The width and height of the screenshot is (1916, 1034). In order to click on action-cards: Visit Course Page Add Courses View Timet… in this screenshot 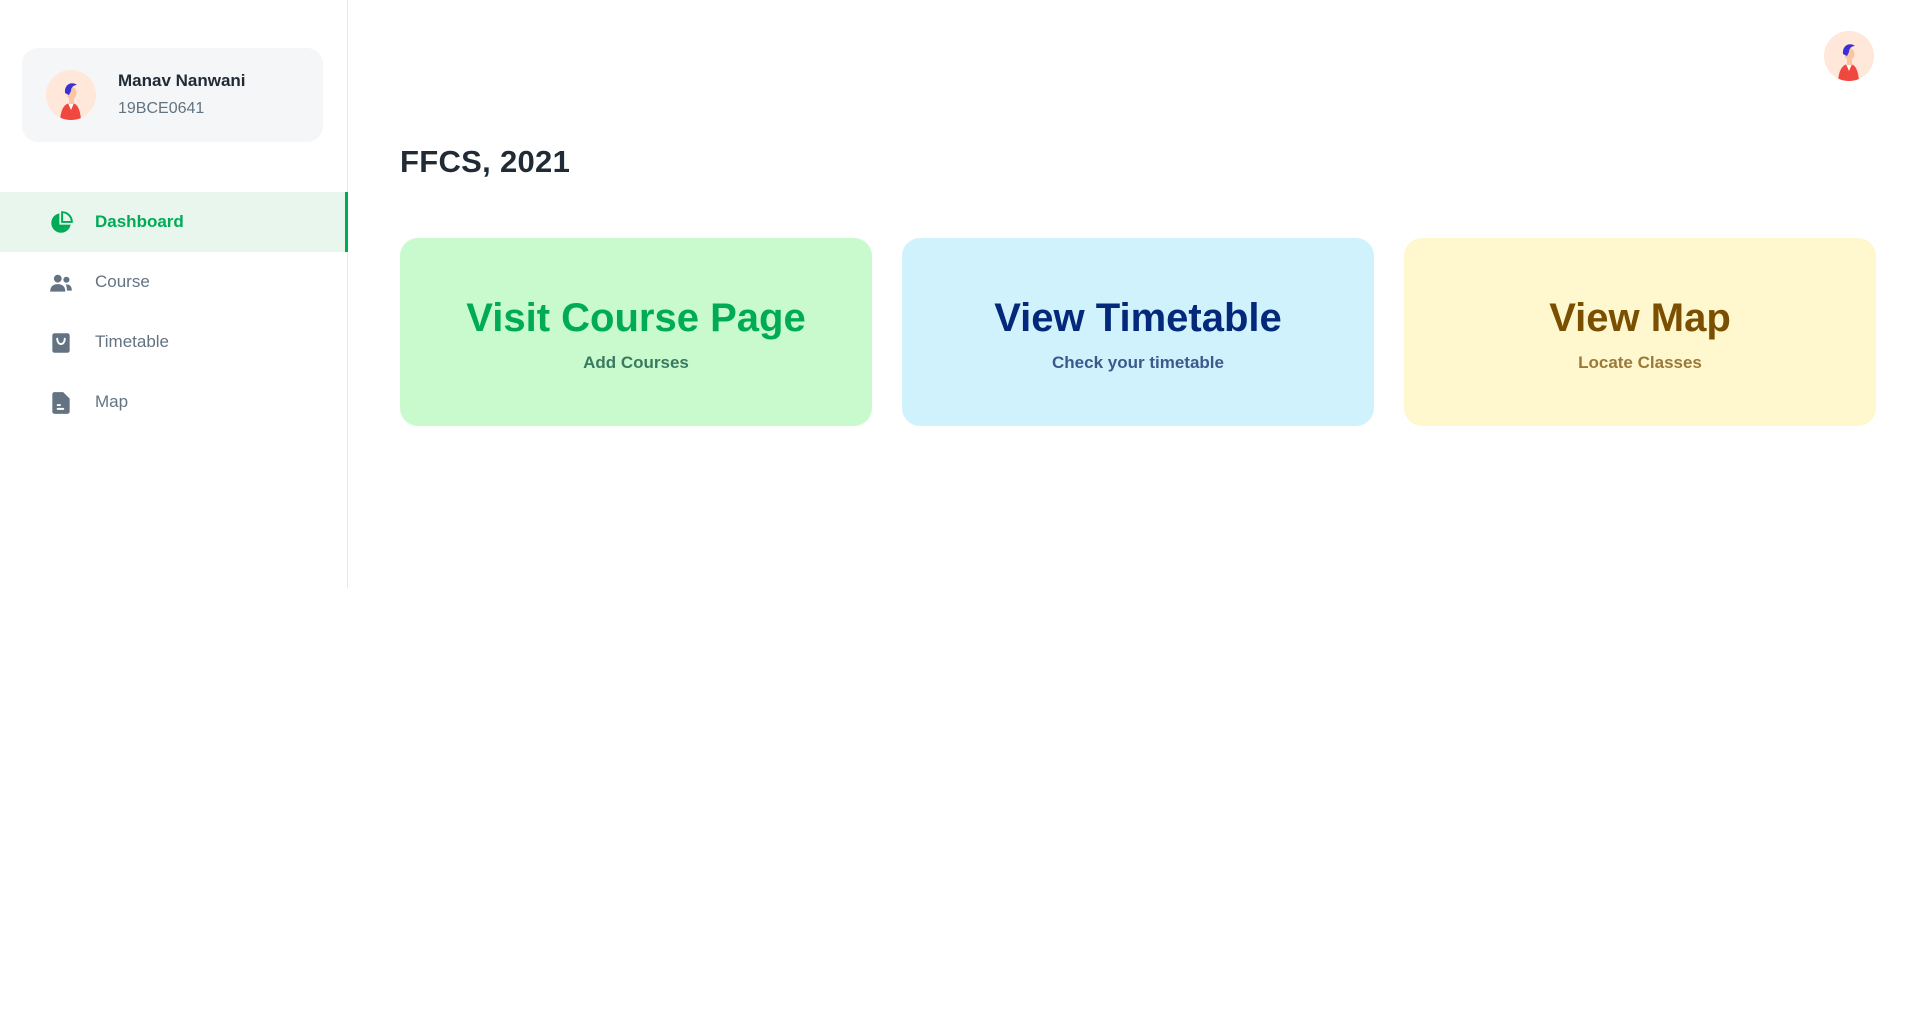, I will do `click(1138, 332)`.